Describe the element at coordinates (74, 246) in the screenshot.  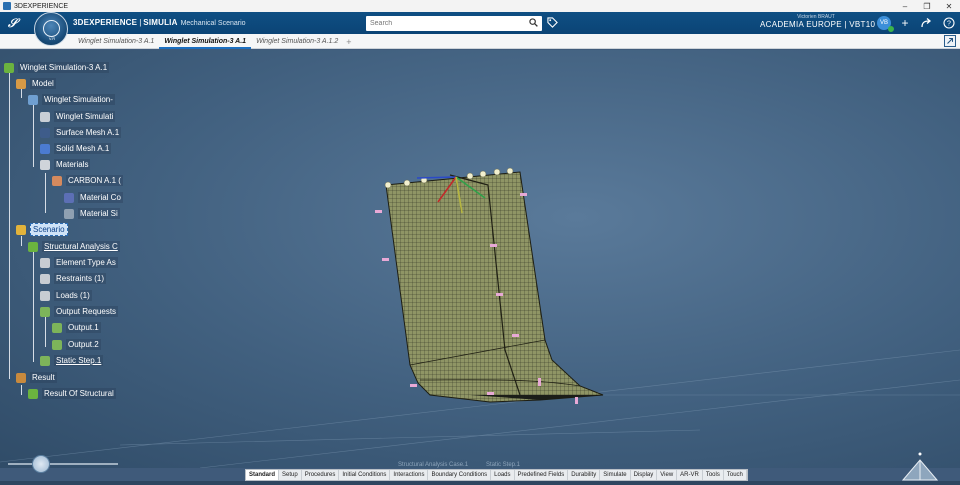
I see `tree-node-structural-analysis: Structural Analysis C` at that location.